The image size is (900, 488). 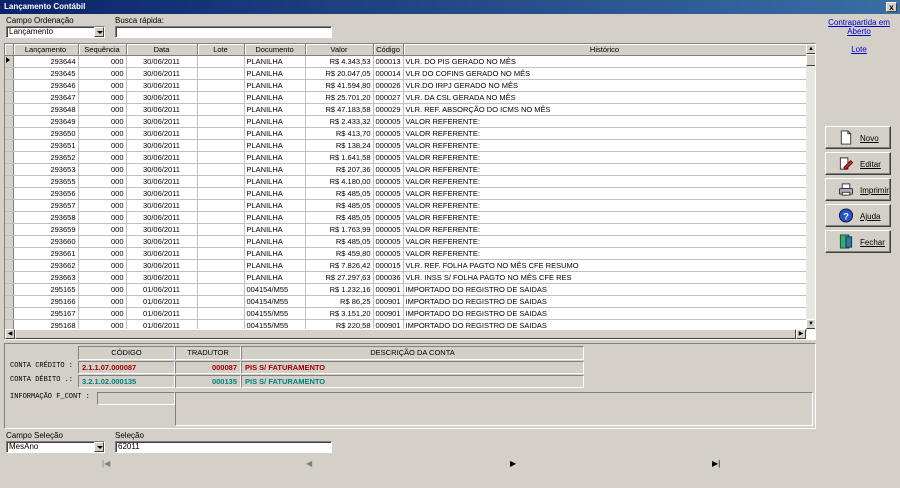 I want to click on column-header: Lote, so click(x=221, y=50).